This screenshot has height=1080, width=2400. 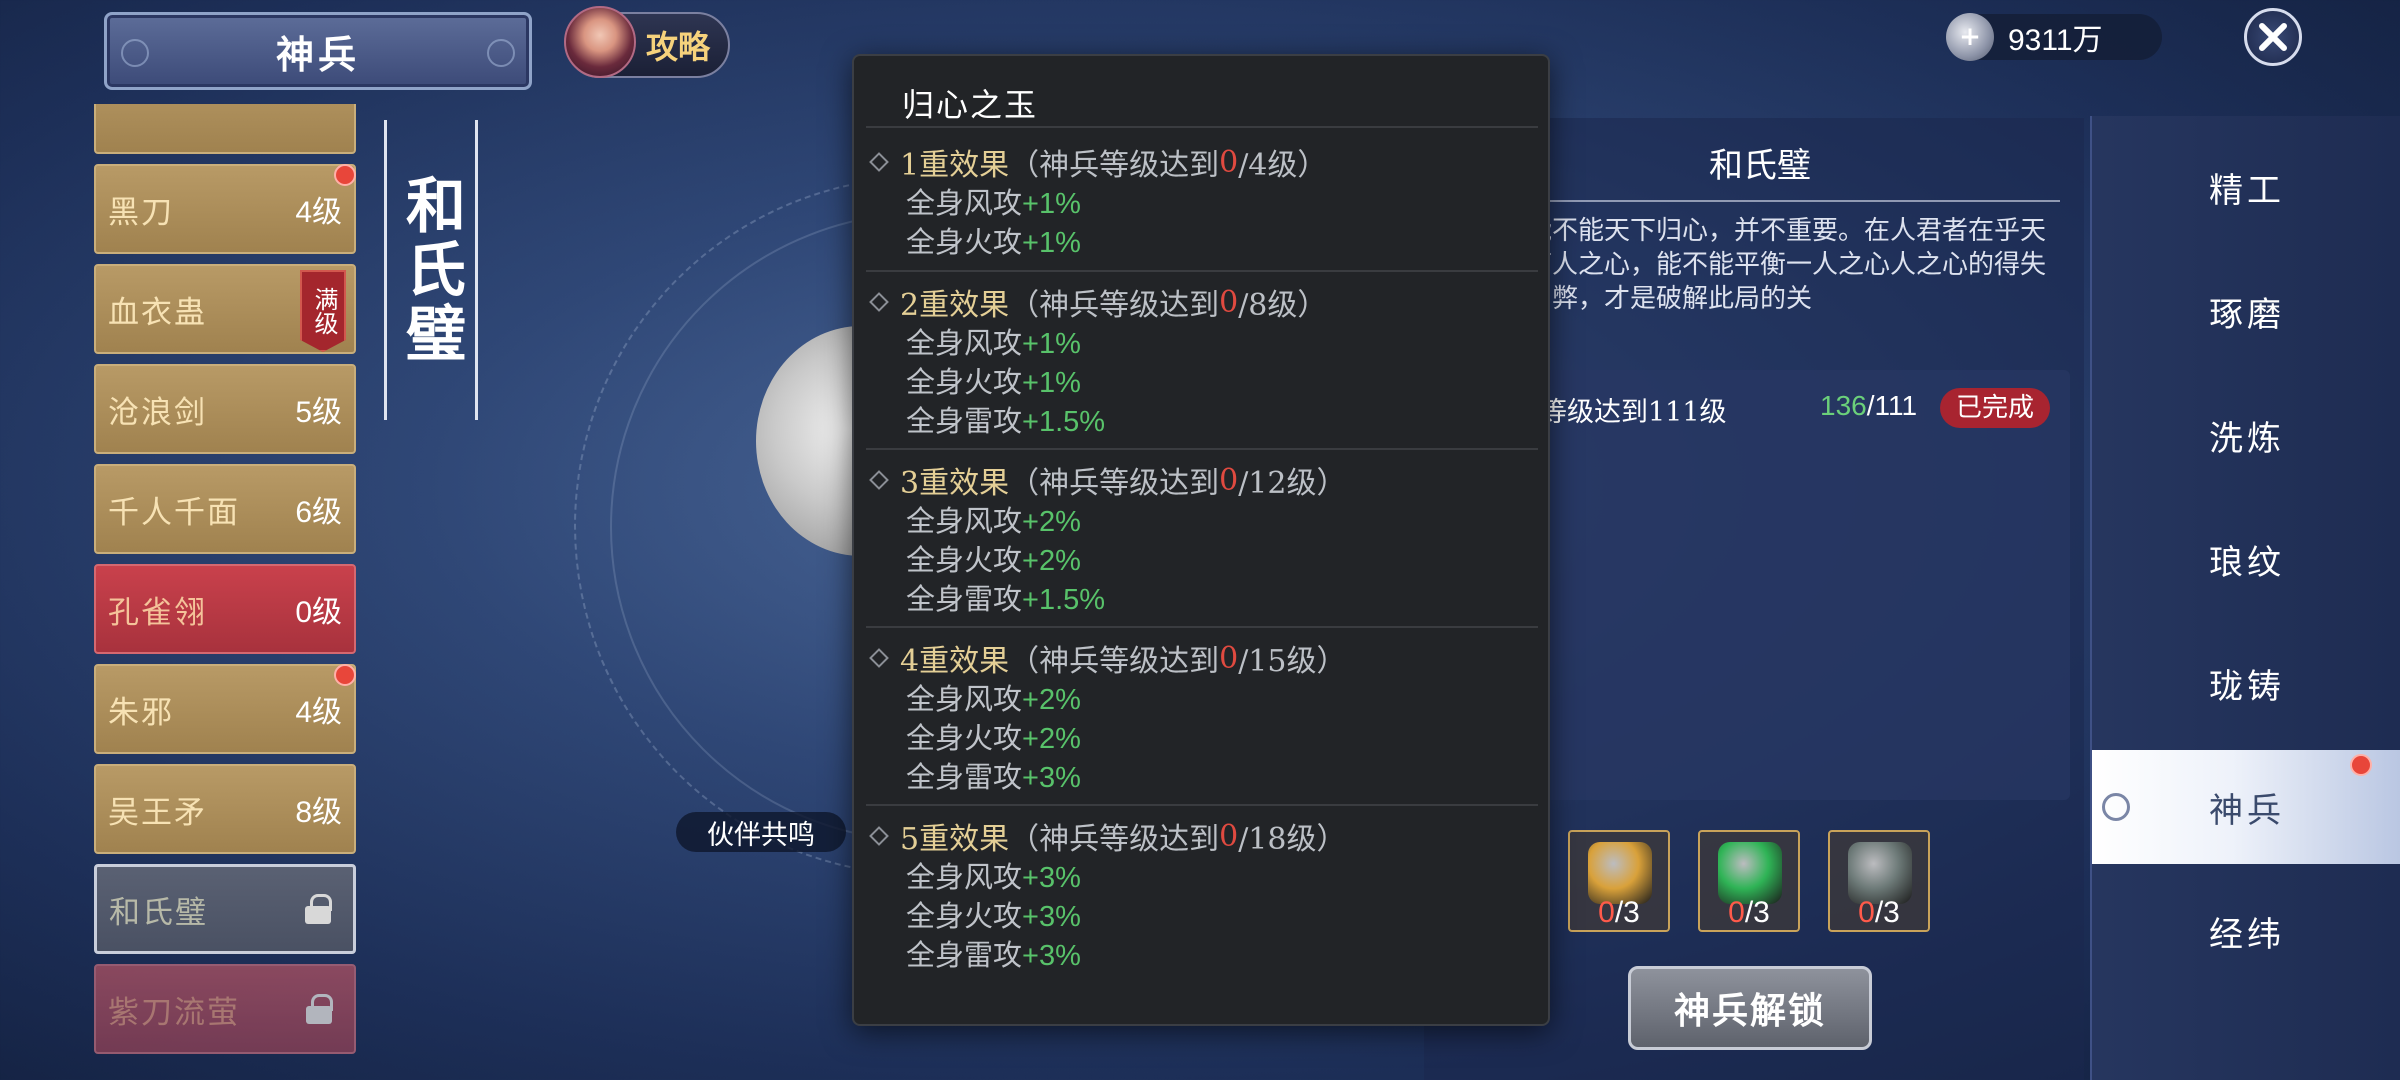 I want to click on weapon-name: 吴王矛, so click(x=157, y=812).